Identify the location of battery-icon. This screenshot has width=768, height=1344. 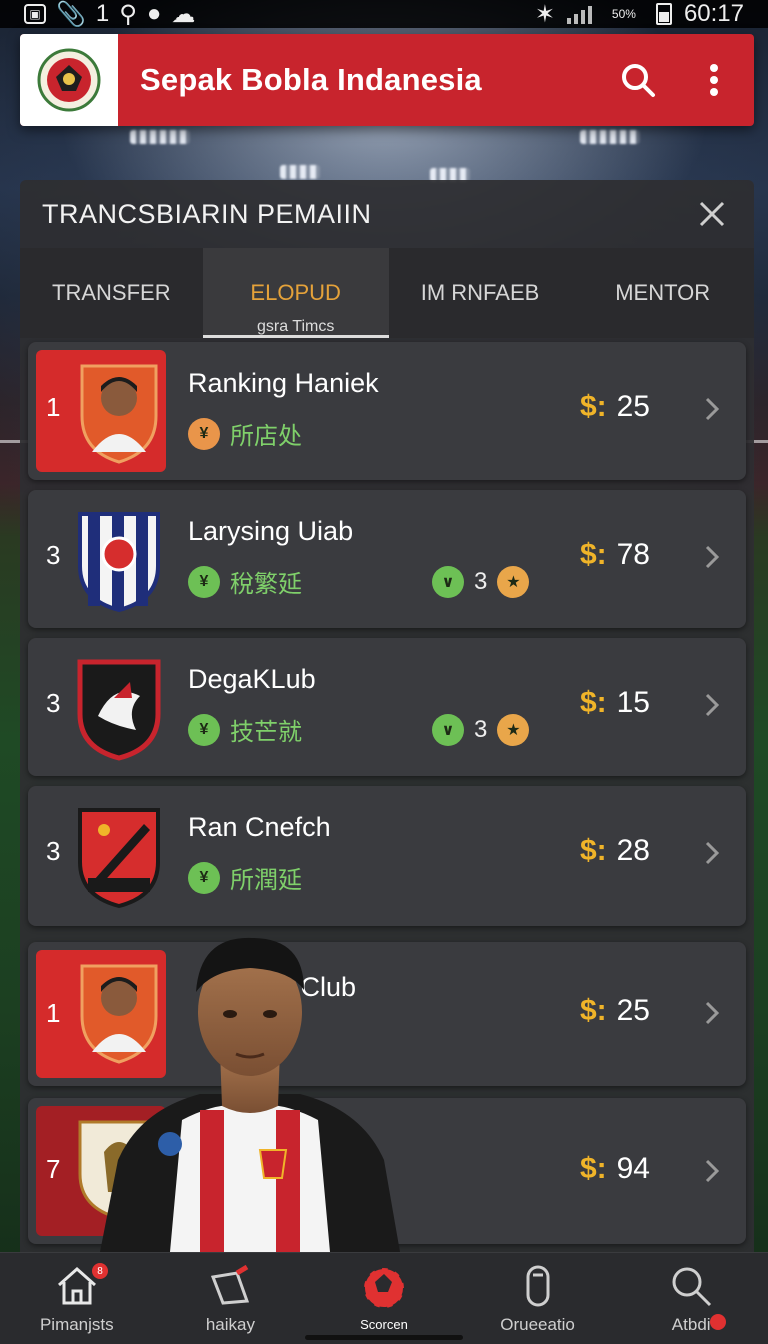
(663, 14).